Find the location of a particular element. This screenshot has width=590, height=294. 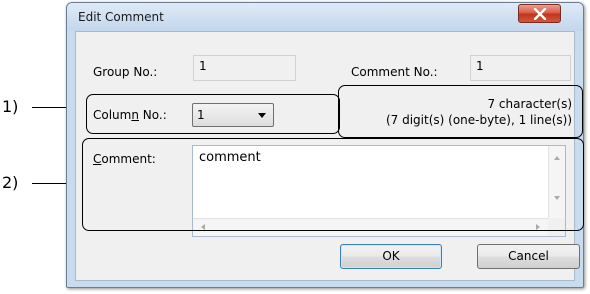

group-no-field: 1 is located at coordinates (244, 68).